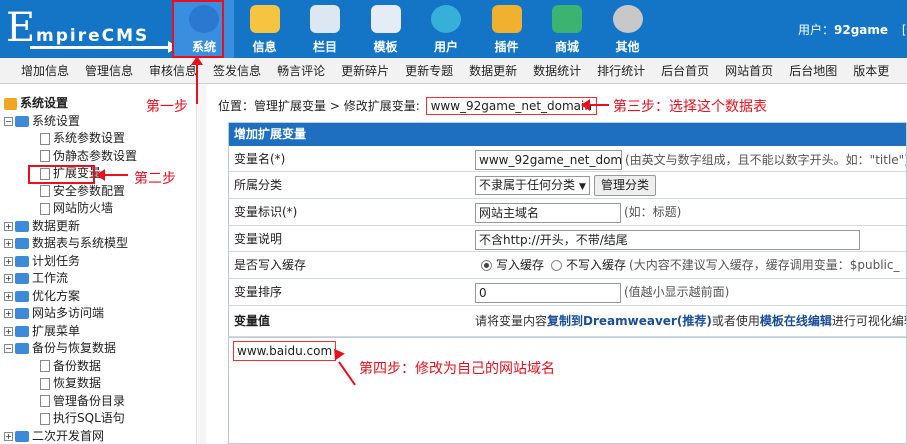 Image resolution: width=907 pixels, height=444 pixels. Describe the element at coordinates (871, 70) in the screenshot. I see `menu-item: 版本更` at that location.